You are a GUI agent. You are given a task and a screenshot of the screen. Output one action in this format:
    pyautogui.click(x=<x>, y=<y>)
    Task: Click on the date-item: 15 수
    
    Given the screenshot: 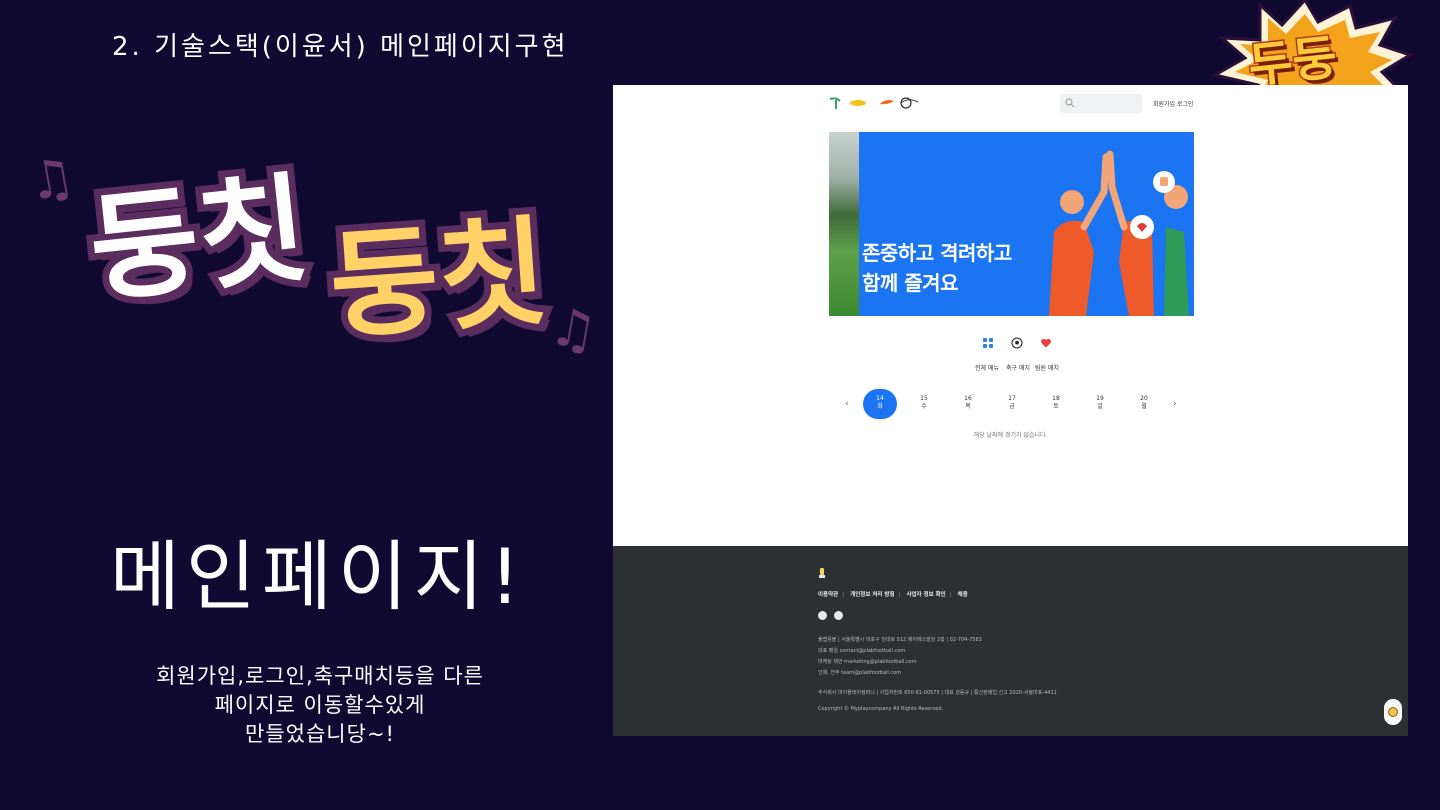 What is the action you would take?
    pyautogui.click(x=924, y=404)
    